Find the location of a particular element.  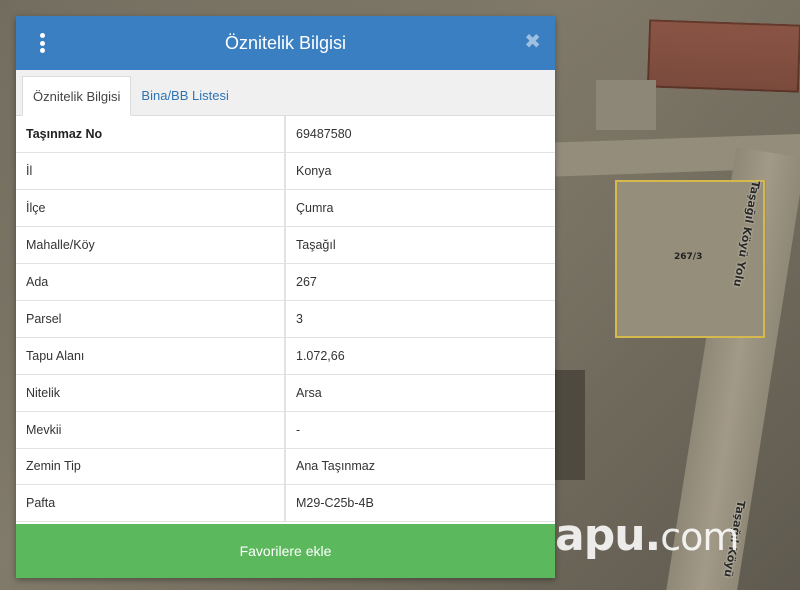

tab-attribute-info: Öznitelik Bilgisi is located at coordinates (77, 96).